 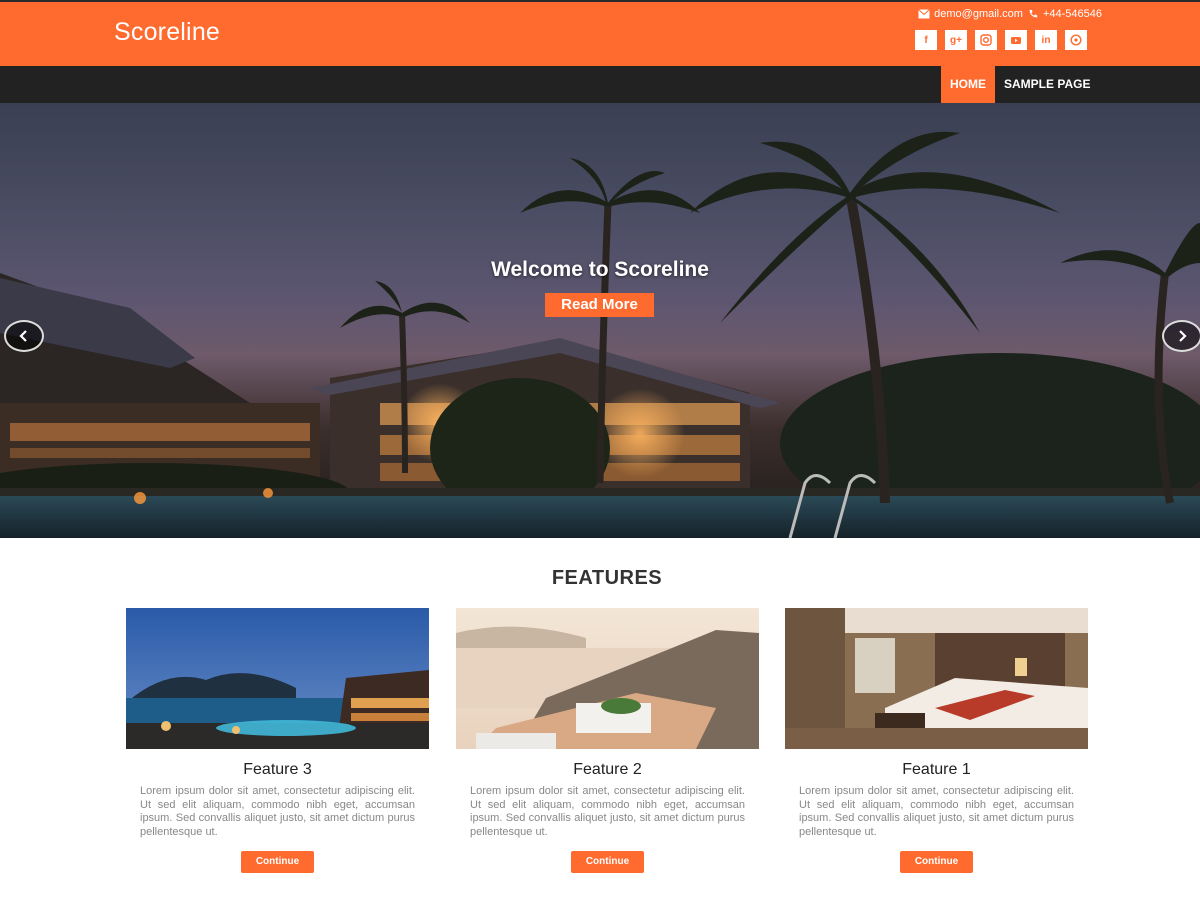 I want to click on feature-title: Feature 2, so click(x=607, y=769).